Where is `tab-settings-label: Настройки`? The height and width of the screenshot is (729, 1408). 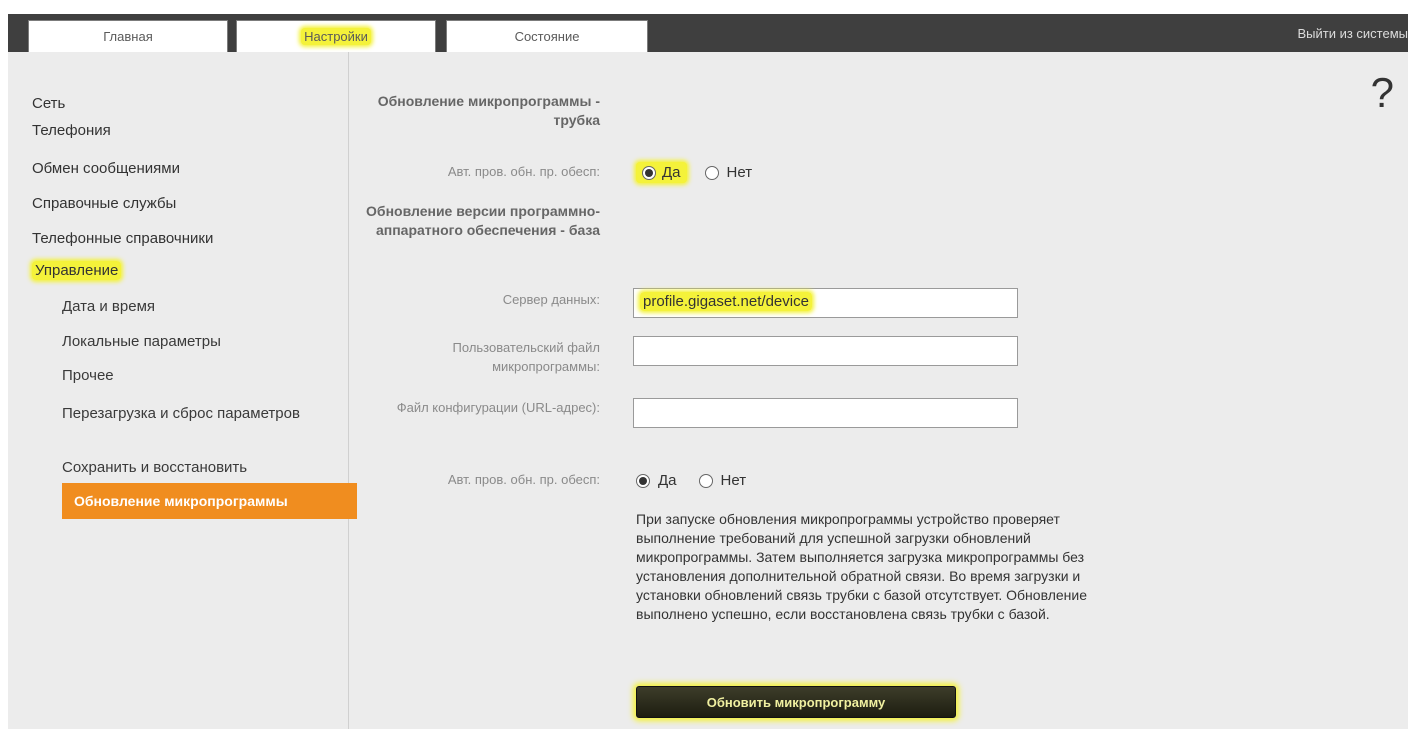
tab-settings-label: Настройки is located at coordinates (336, 36).